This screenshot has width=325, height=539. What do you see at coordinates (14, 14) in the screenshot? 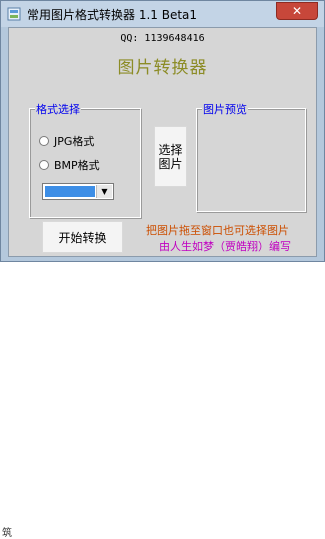
I see `app-icon` at bounding box center [14, 14].